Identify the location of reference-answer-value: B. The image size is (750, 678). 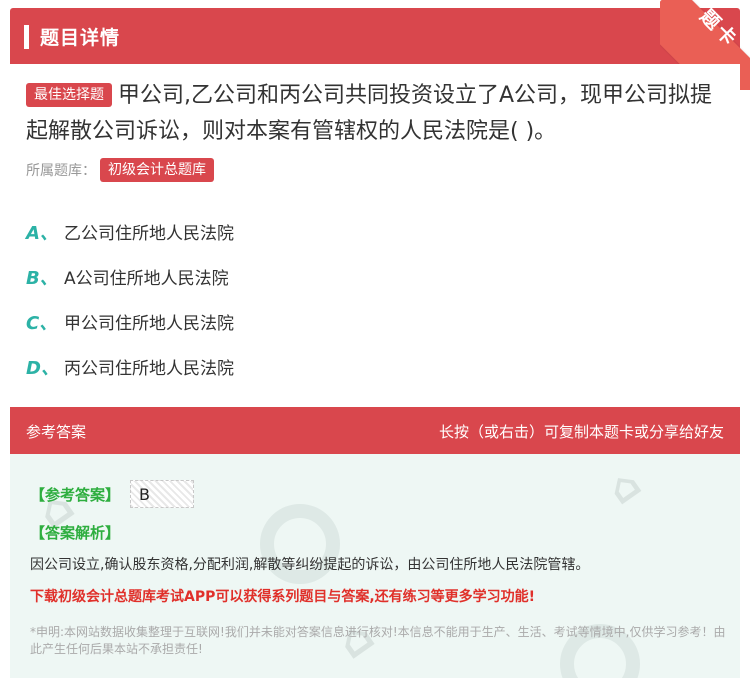
(162, 494).